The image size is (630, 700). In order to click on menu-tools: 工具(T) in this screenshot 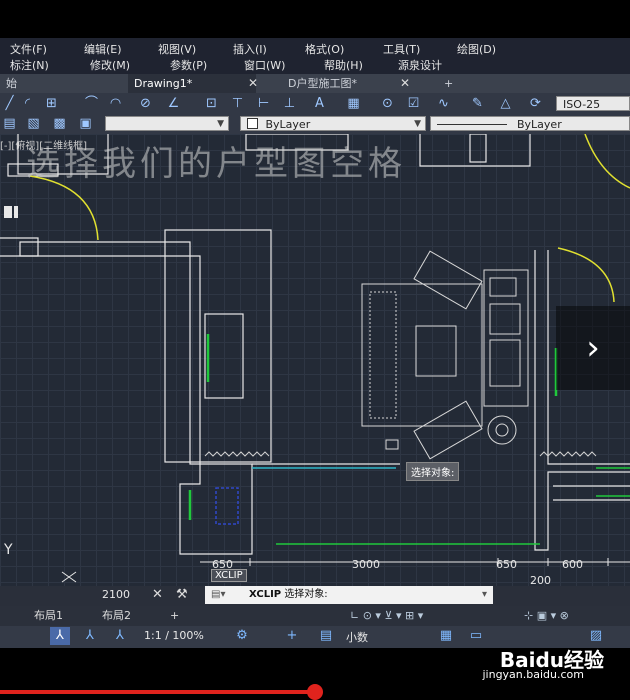, I will do `click(401, 49)`.